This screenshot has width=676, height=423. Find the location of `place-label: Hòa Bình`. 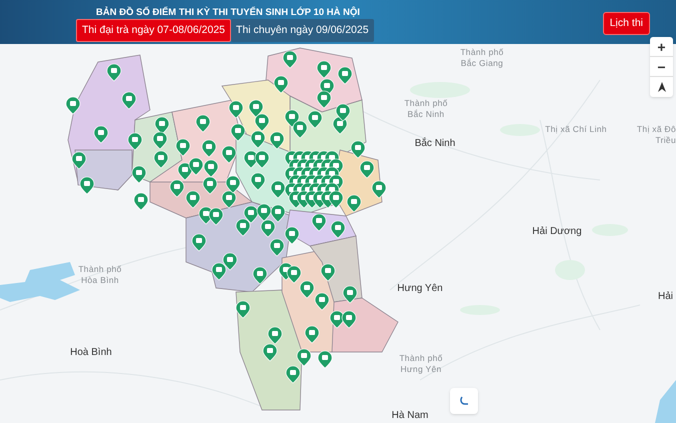

place-label: Hòa Bình is located at coordinates (100, 280).